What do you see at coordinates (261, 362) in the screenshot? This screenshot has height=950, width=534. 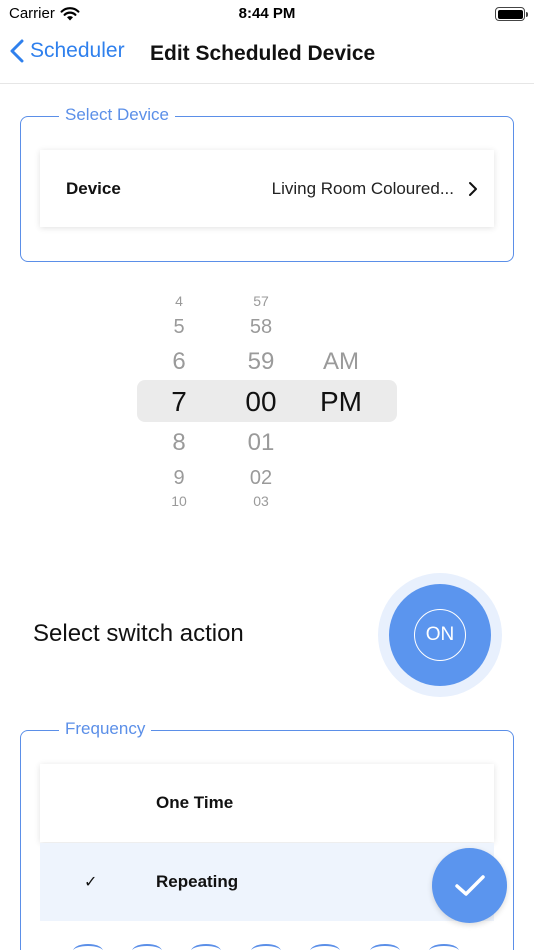 I see `minute-option: 59` at bounding box center [261, 362].